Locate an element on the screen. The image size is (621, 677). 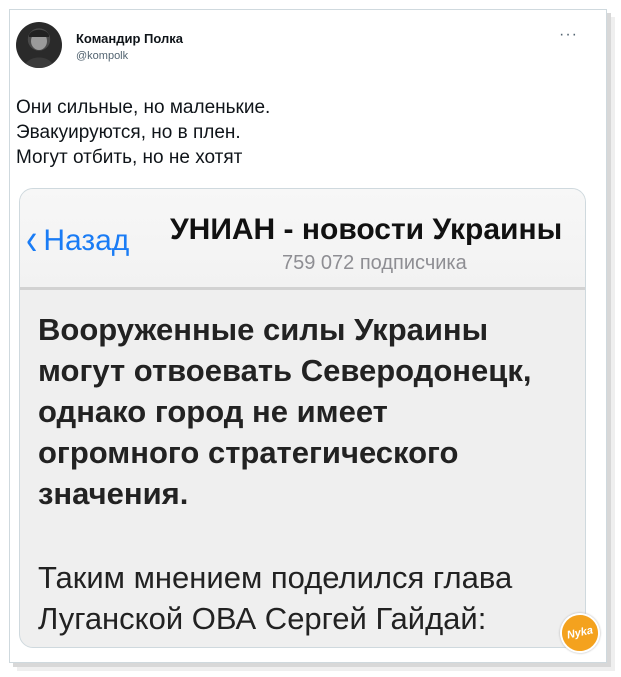
back-button: ‹ Назад is located at coordinates (78, 239).